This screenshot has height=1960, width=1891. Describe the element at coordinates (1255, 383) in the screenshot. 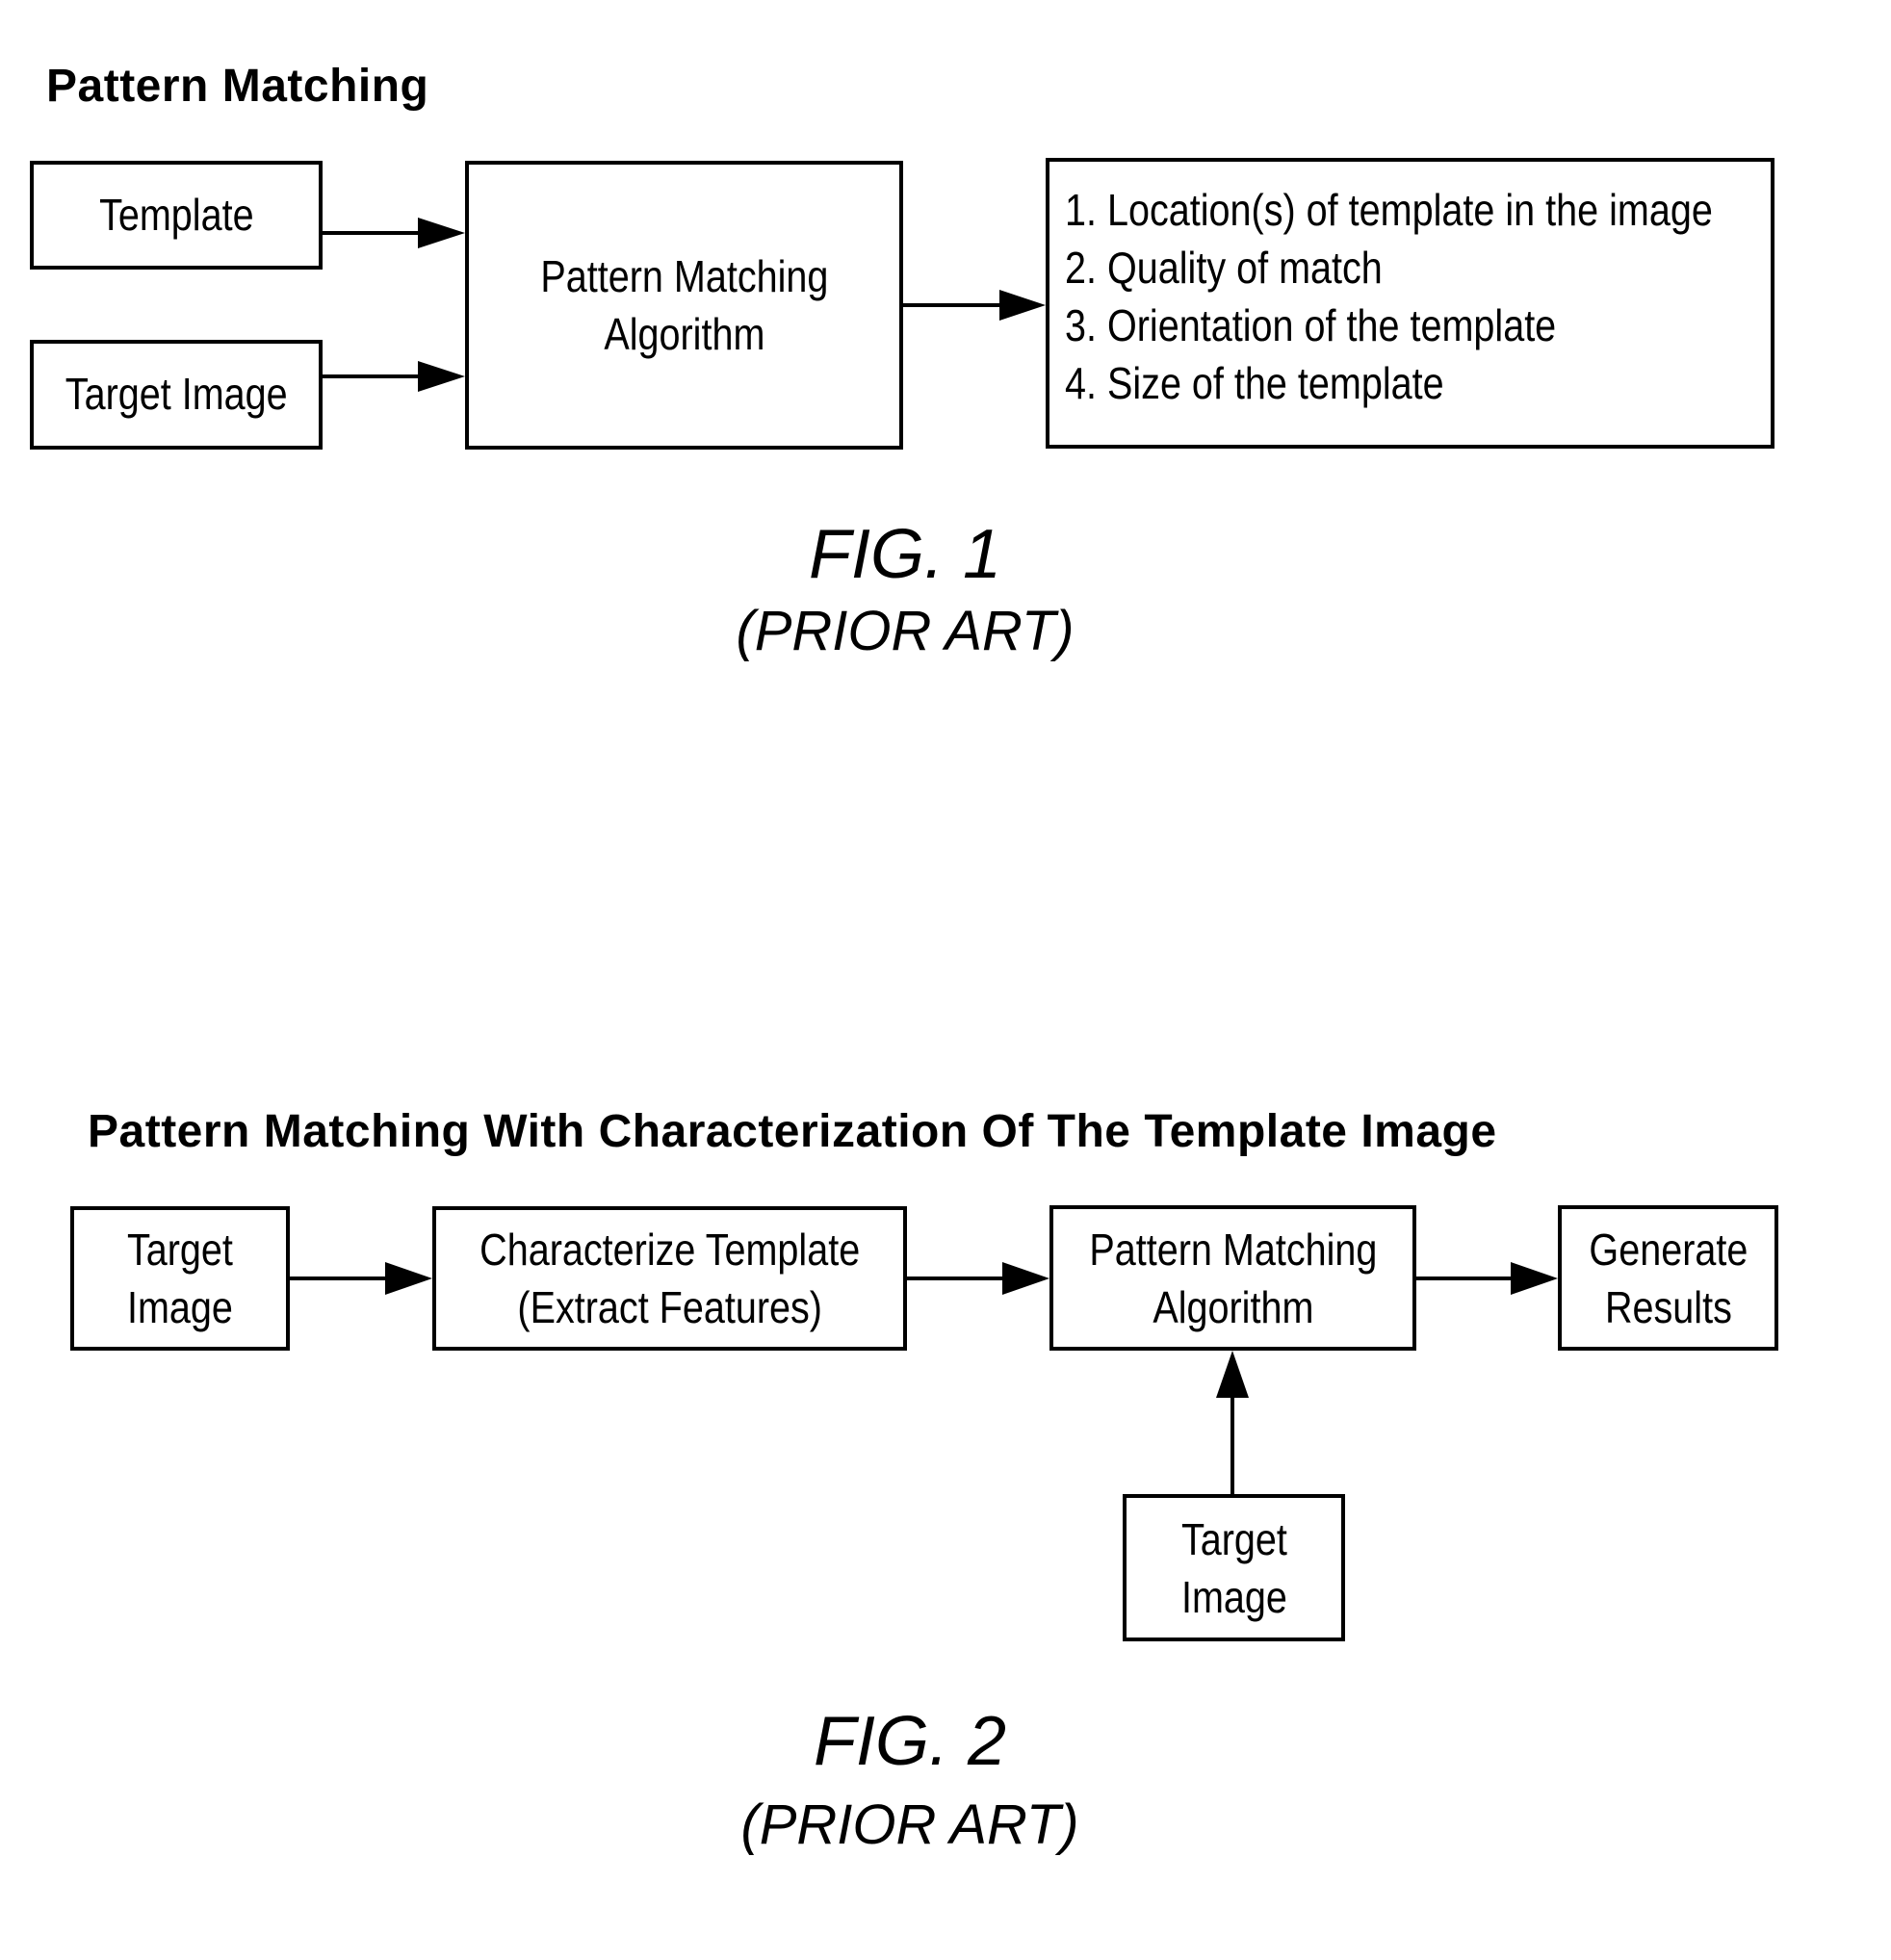

I see `fig1-result-item: 4. Size of the template` at that location.